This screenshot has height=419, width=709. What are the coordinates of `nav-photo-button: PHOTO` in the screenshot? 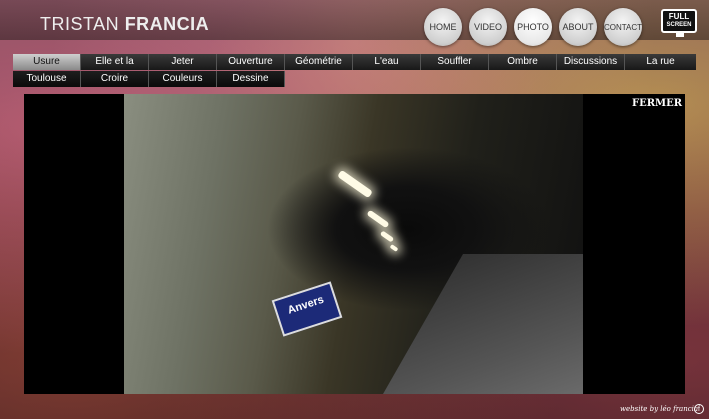 It's located at (533, 27).